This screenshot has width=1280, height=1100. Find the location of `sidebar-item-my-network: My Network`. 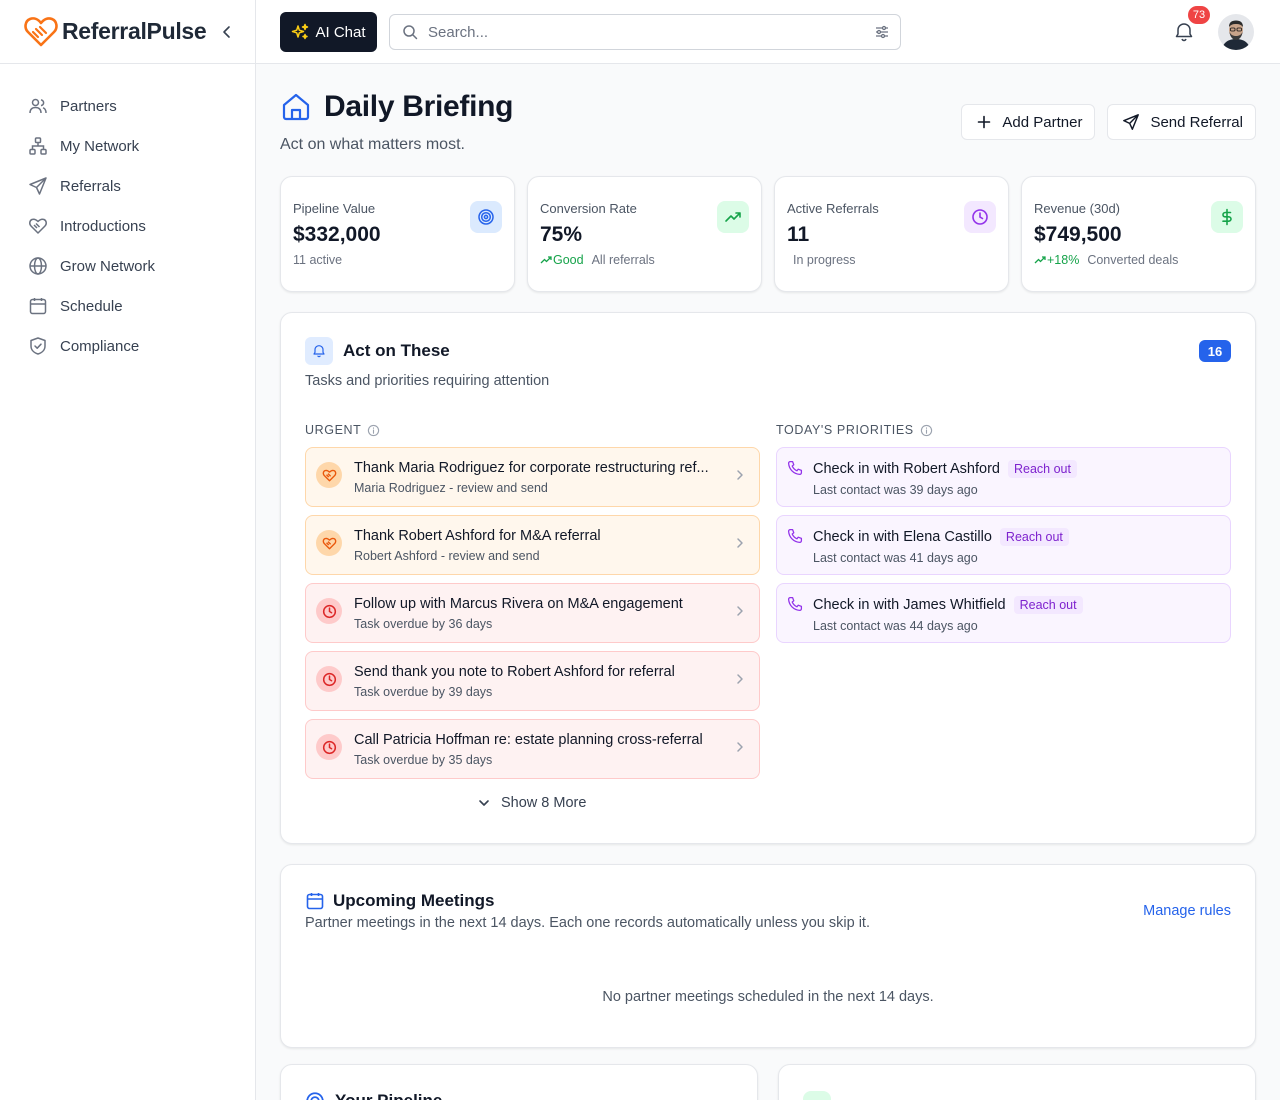

sidebar-item-my-network: My Network is located at coordinates (127, 146).